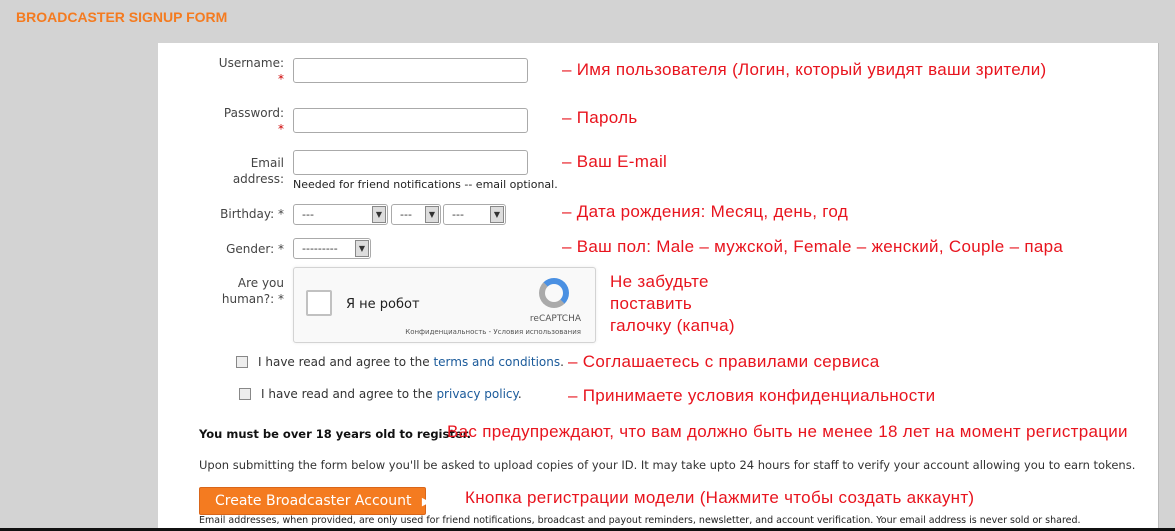 Image resolution: width=1175 pixels, height=531 pixels. What do you see at coordinates (672, 325) in the screenshot?
I see `annotation-captcha-3: галочку (капча)` at bounding box center [672, 325].